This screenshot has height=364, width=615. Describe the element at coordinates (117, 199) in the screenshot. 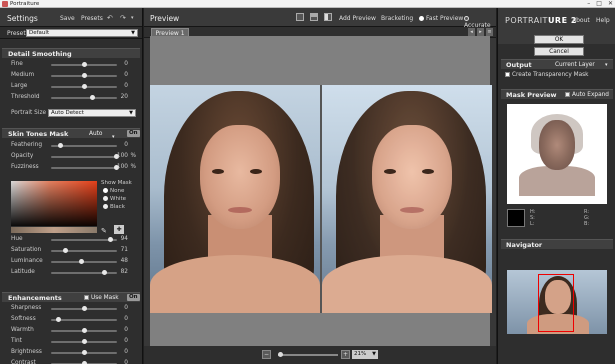

I see `mask-option-white: White` at that location.